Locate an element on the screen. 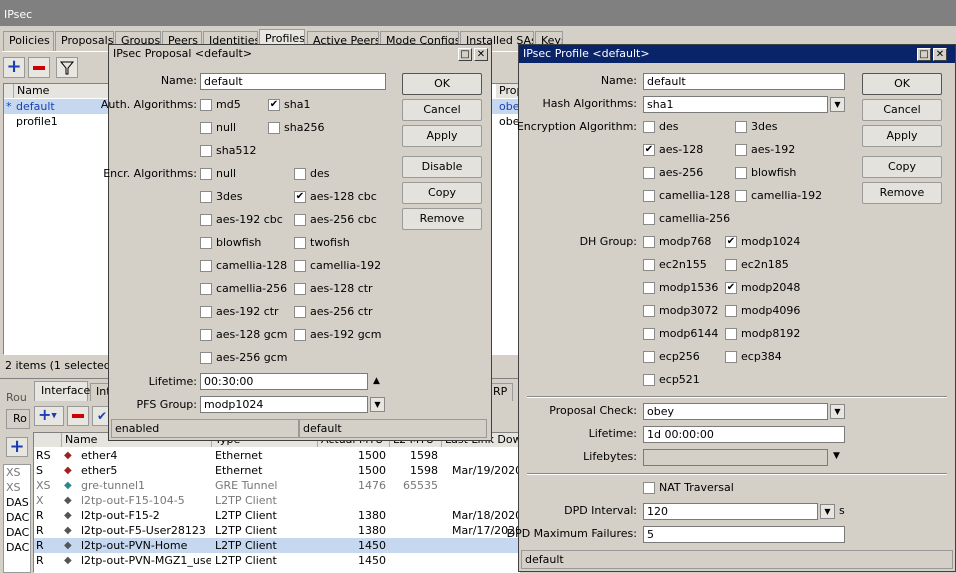 Image resolution: width=956 pixels, height=573 pixels. column-header-flag is located at coordinates (48, 440).